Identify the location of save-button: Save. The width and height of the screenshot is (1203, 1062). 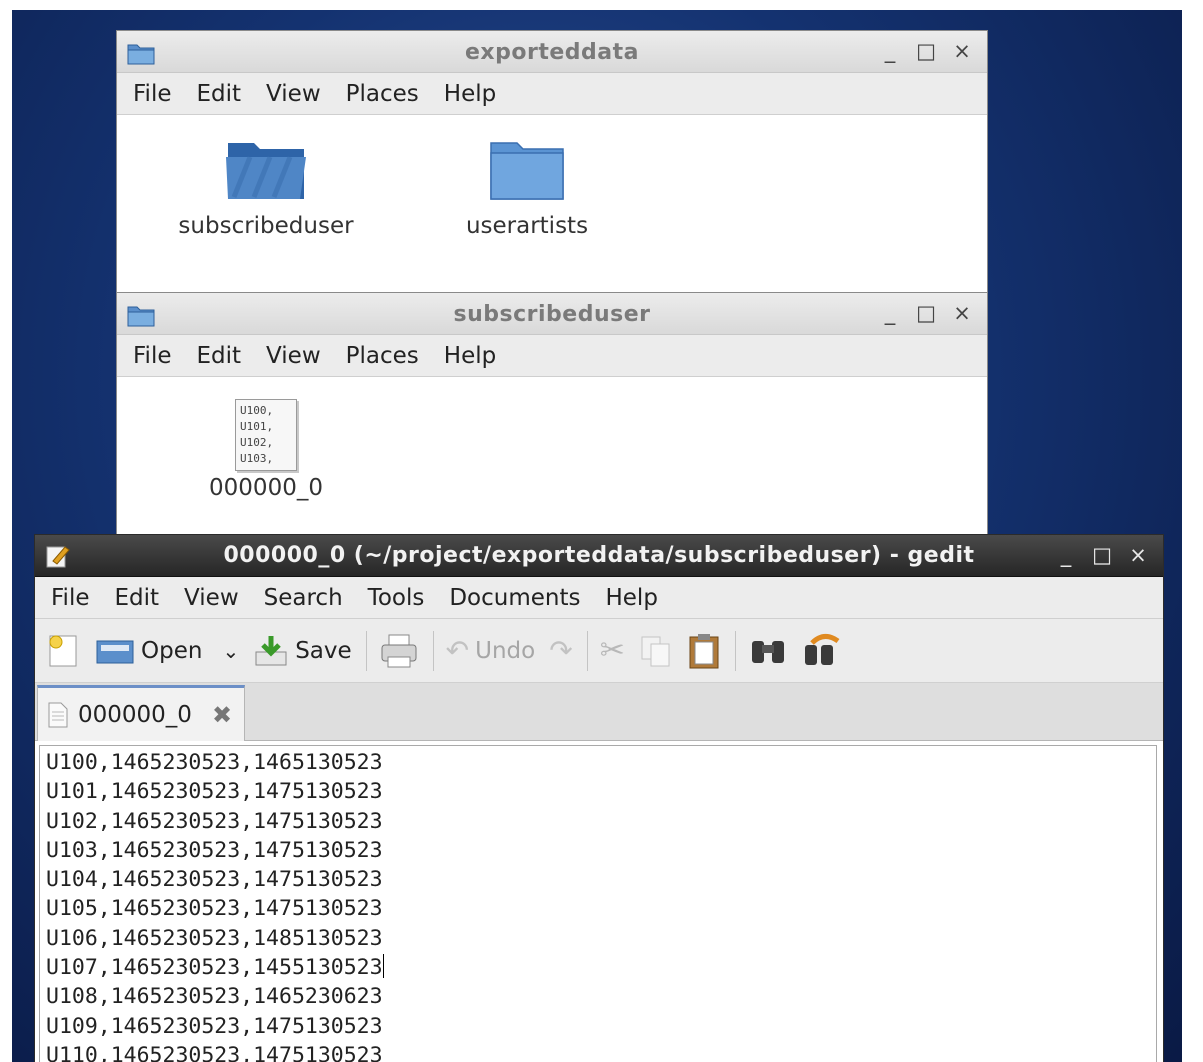
(302, 651).